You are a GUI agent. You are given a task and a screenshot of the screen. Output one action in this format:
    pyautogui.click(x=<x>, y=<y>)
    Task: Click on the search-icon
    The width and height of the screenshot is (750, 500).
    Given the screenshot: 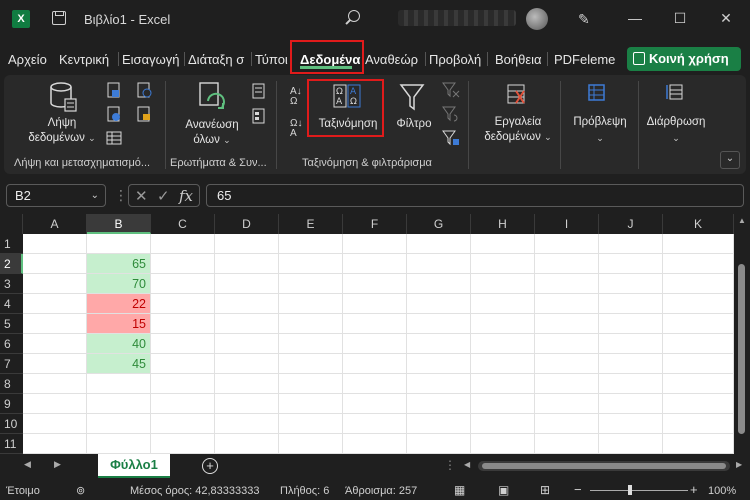 What is the action you would take?
    pyautogui.click(x=354, y=16)
    